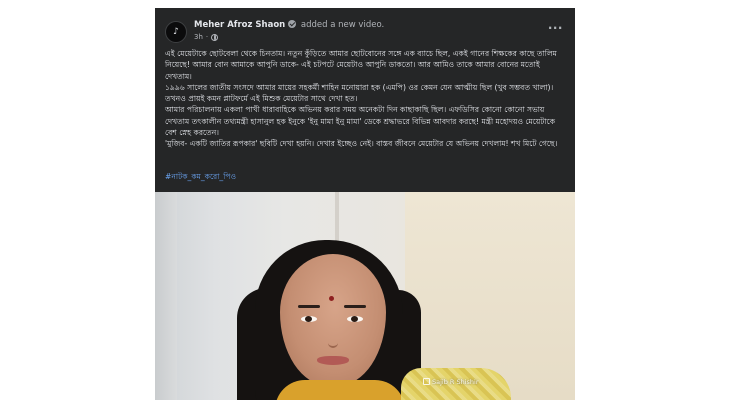  Describe the element at coordinates (426, 381) in the screenshot. I see `camera-icon` at that location.